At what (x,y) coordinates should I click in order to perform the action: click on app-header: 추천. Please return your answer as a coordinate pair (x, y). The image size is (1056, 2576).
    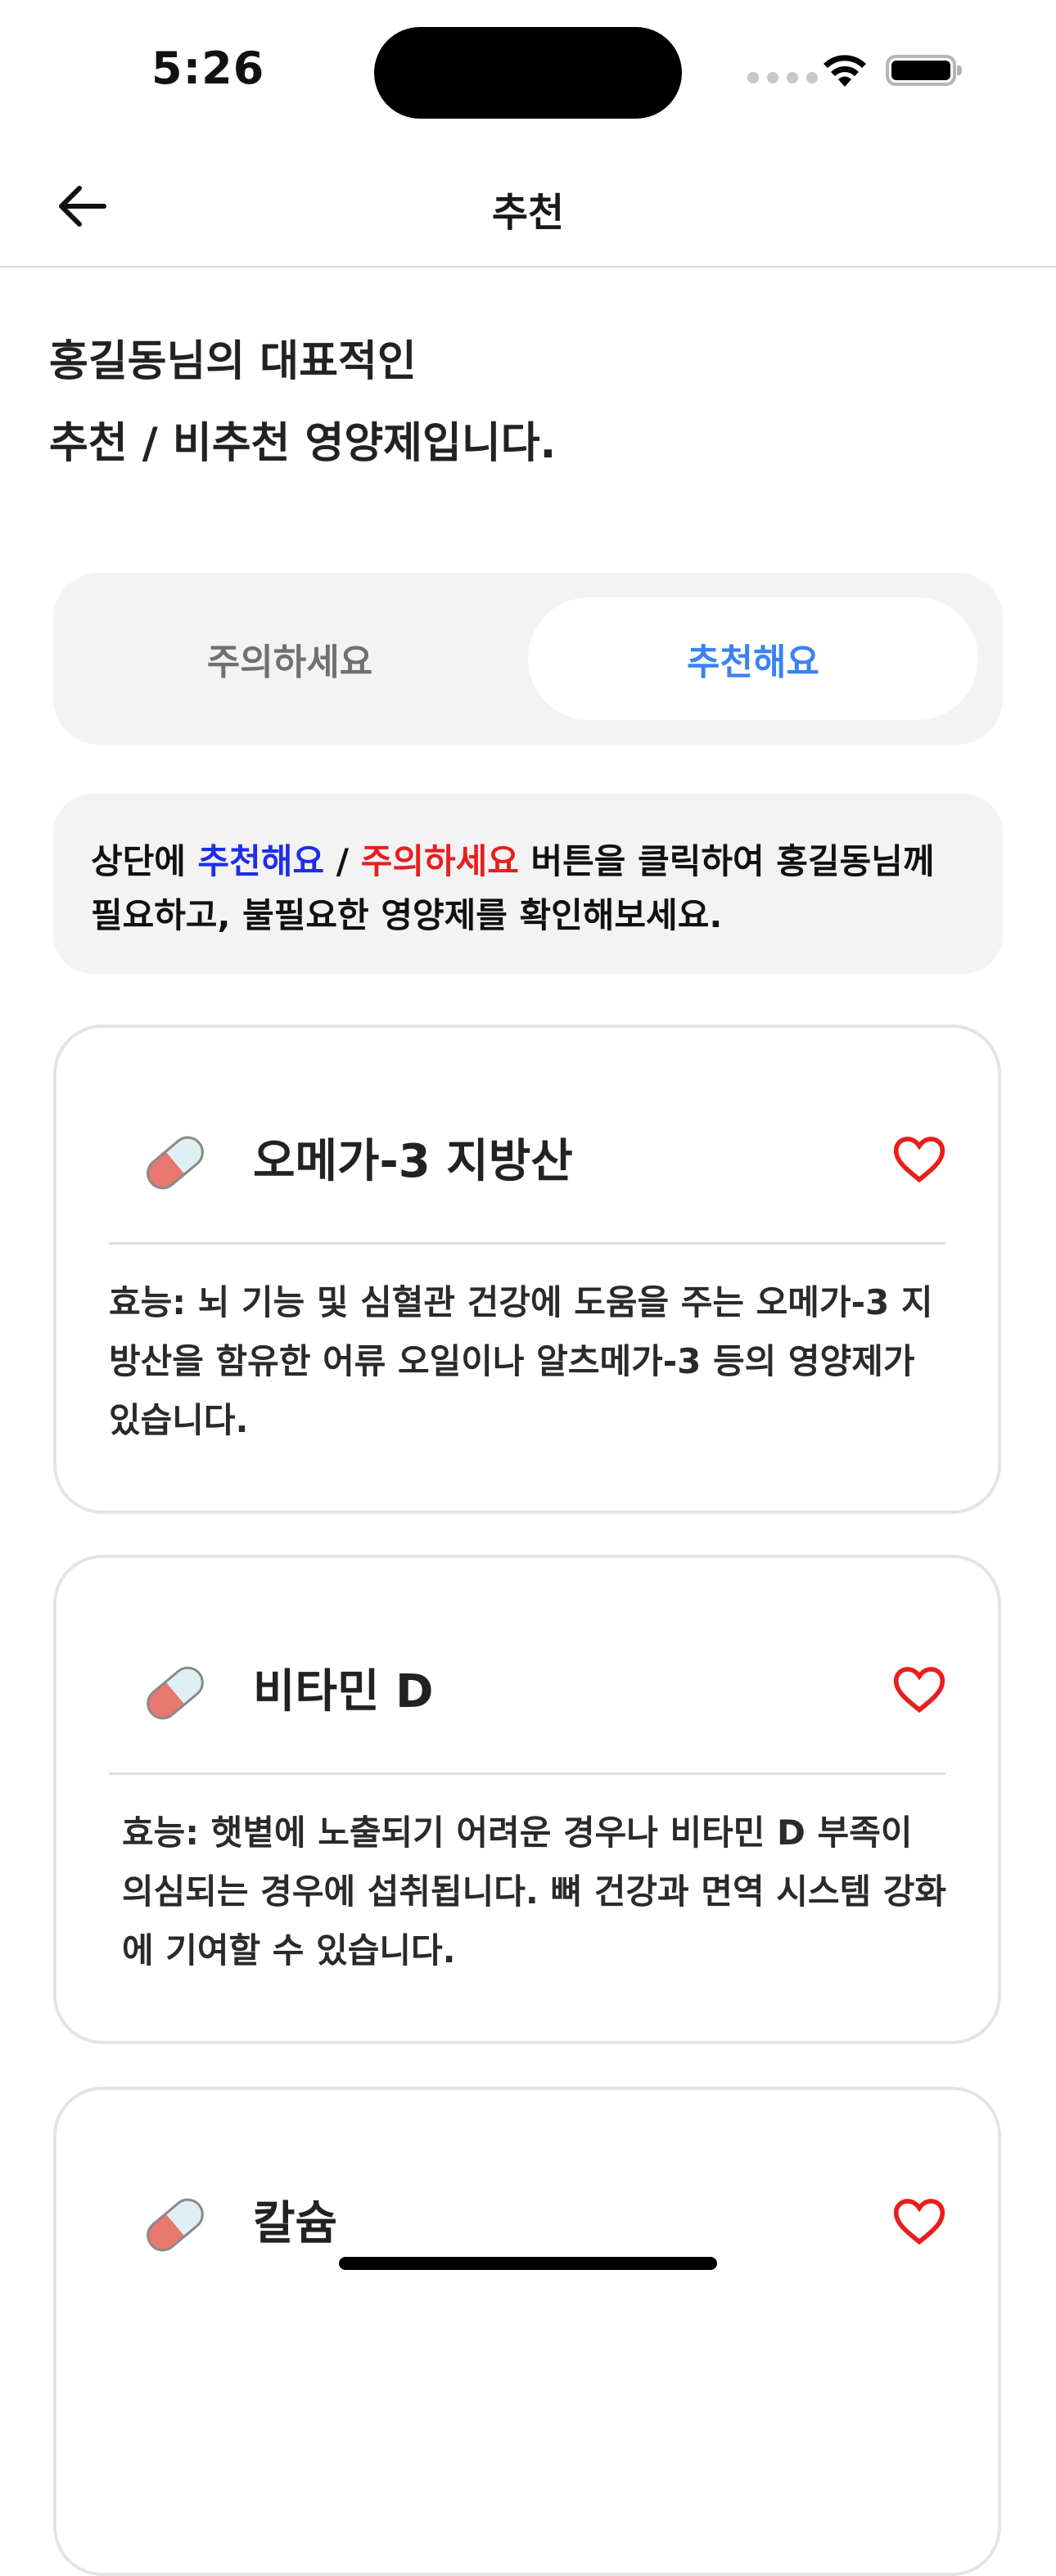
    Looking at the image, I should click on (528, 207).